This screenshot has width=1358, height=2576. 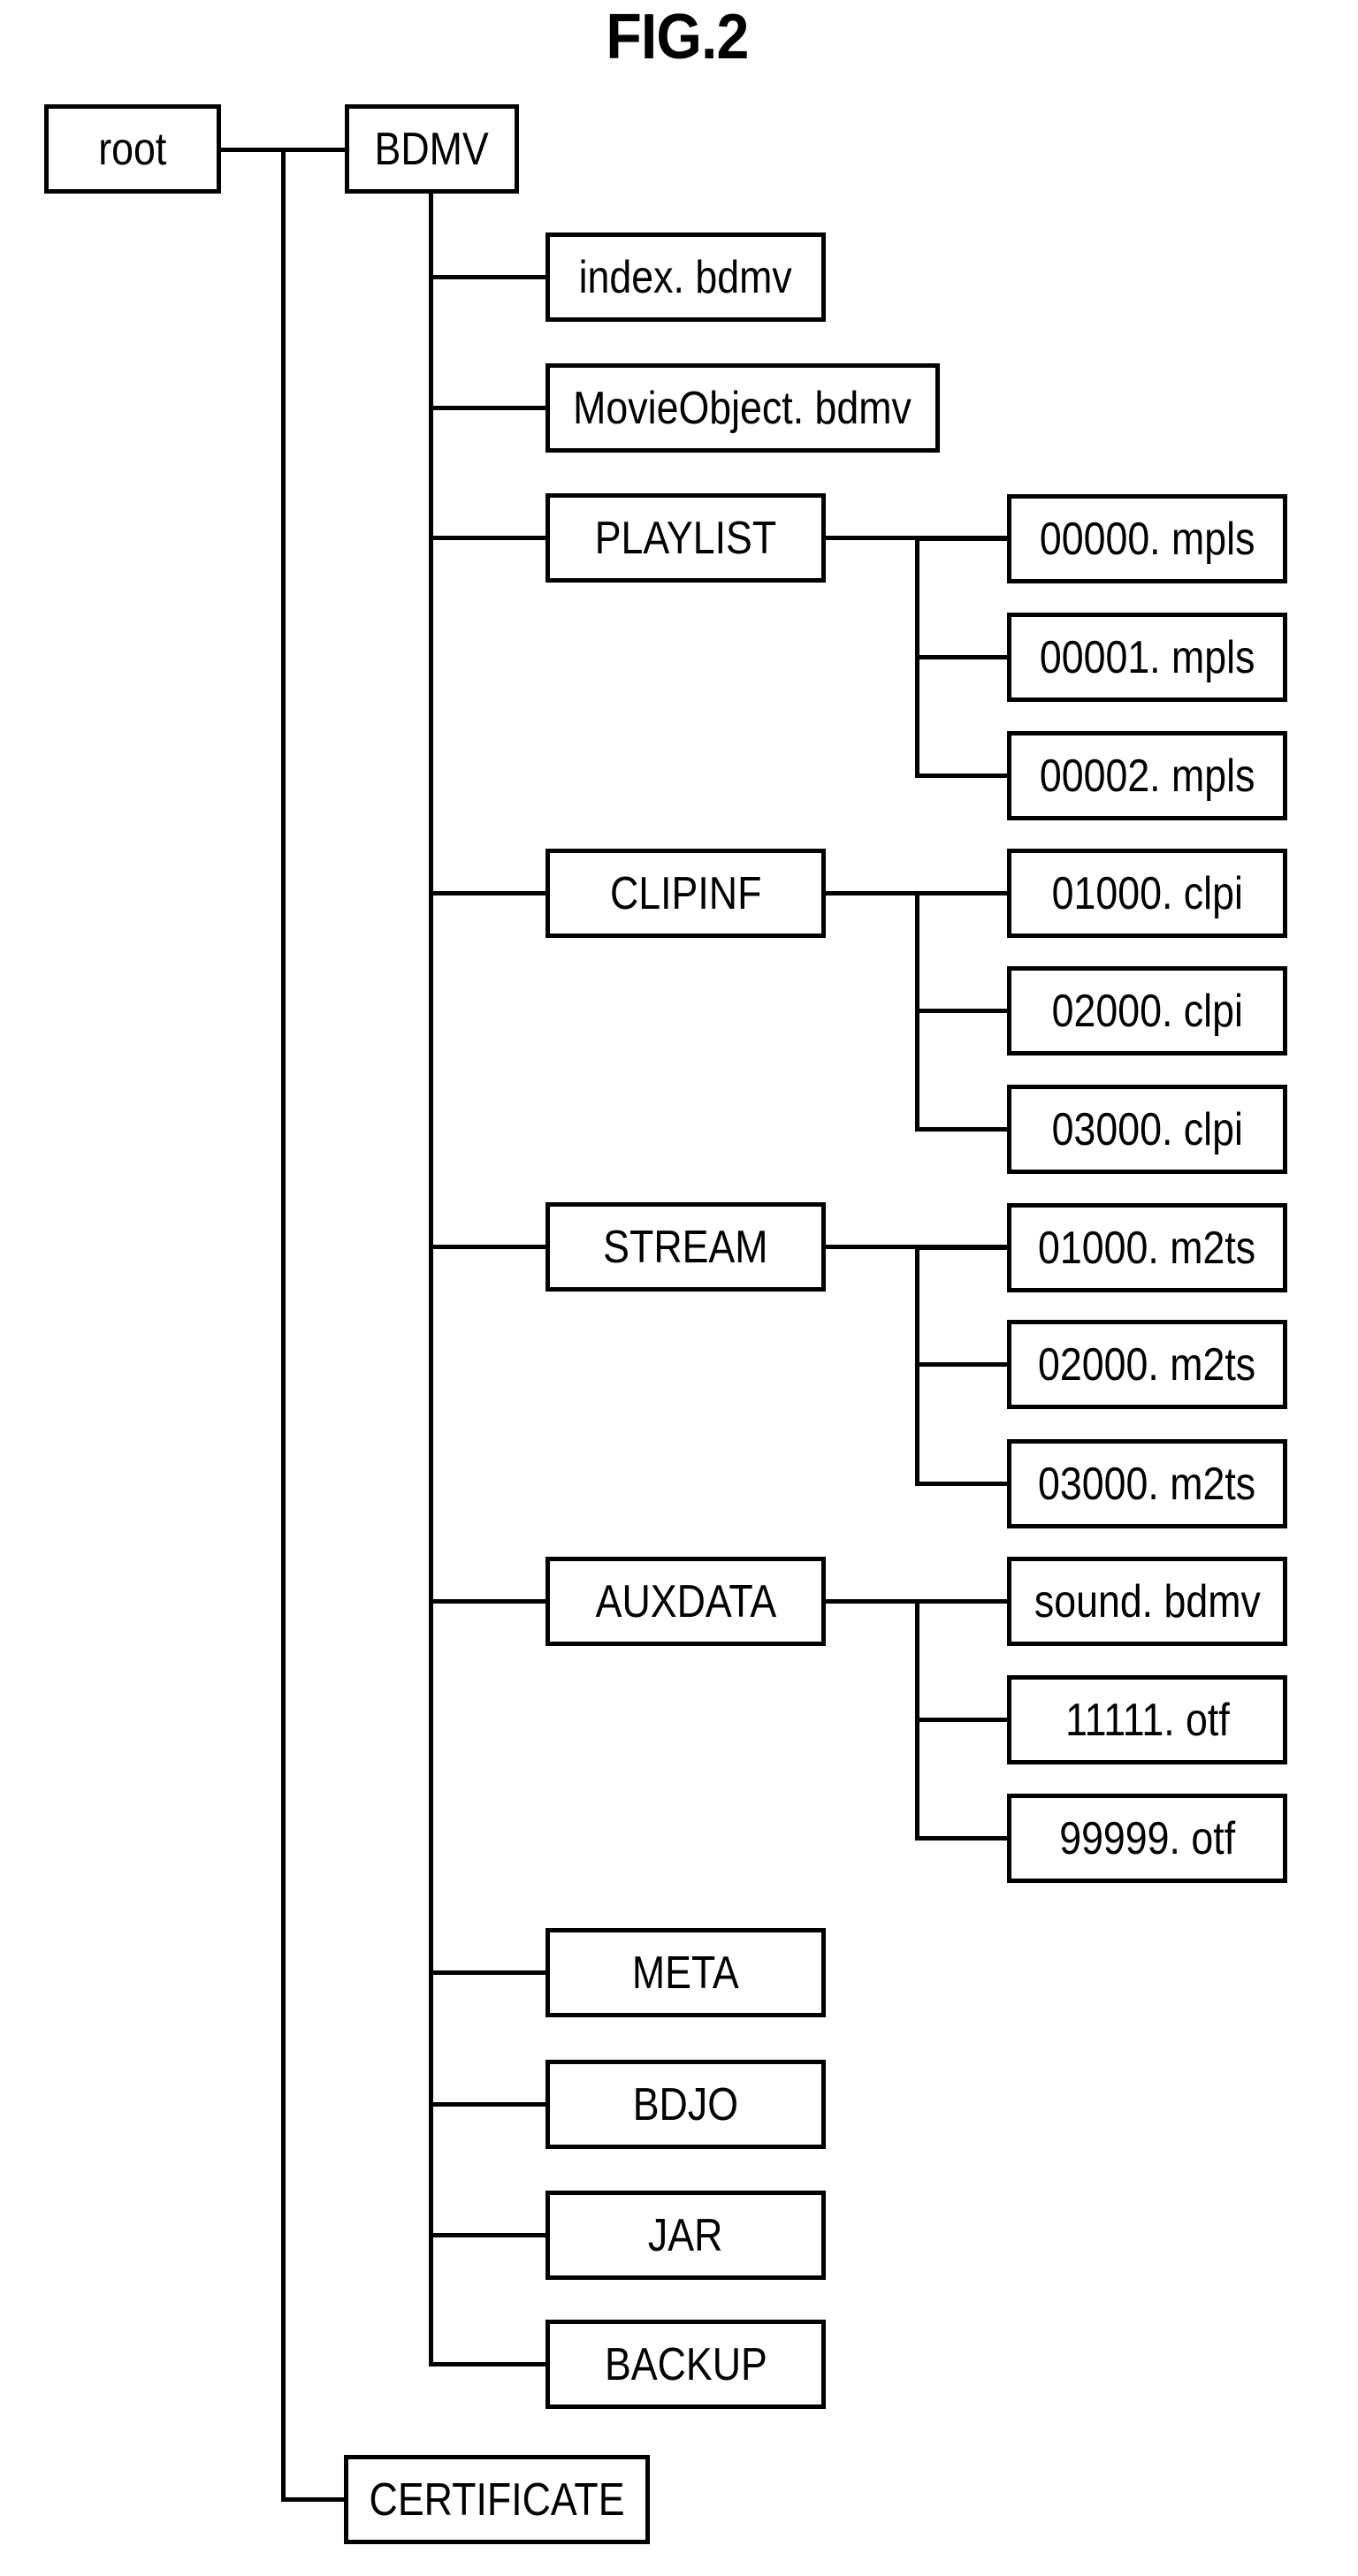 I want to click on node-label: index. bdmv, so click(x=685, y=277).